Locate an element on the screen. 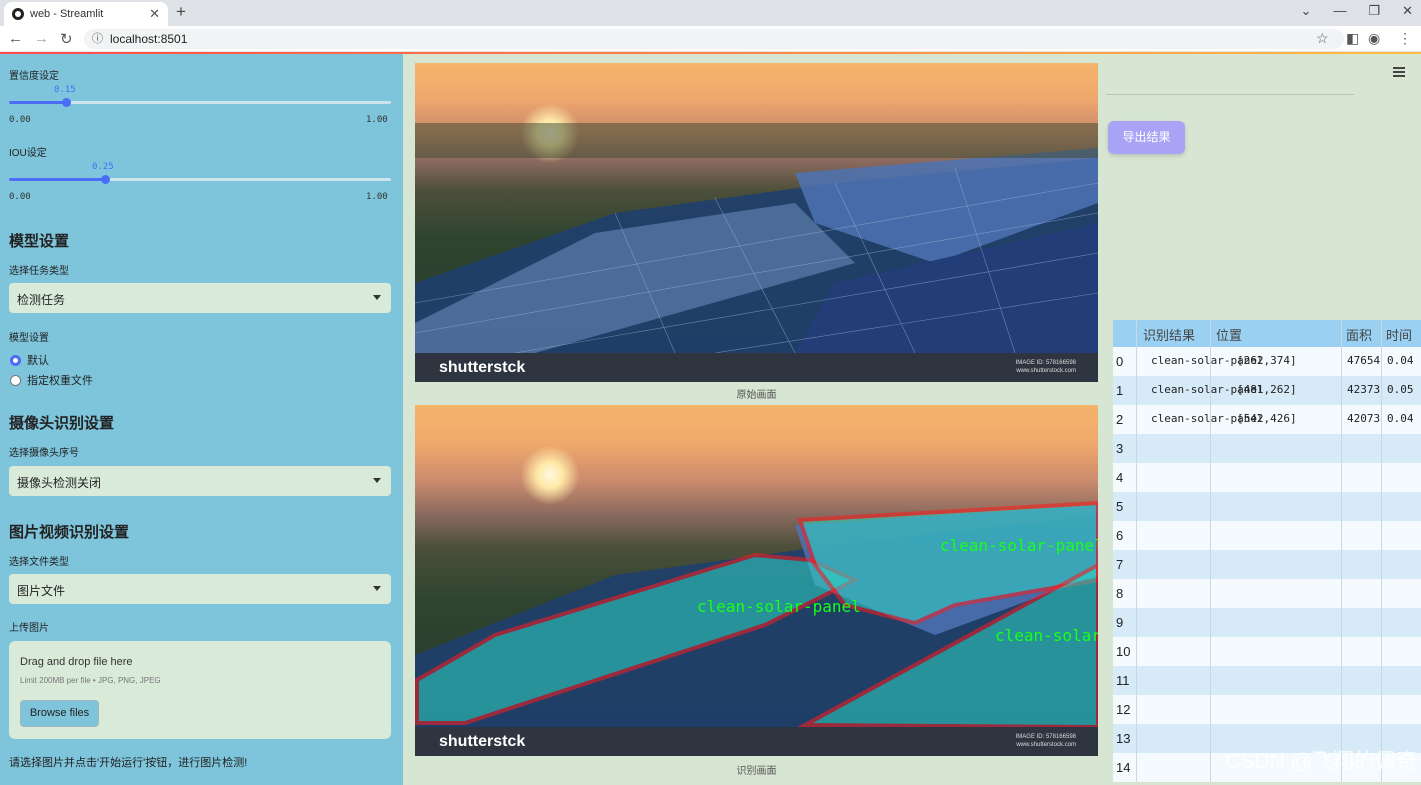 The width and height of the screenshot is (1421, 785). table-row: 8 is located at coordinates (1267, 593).